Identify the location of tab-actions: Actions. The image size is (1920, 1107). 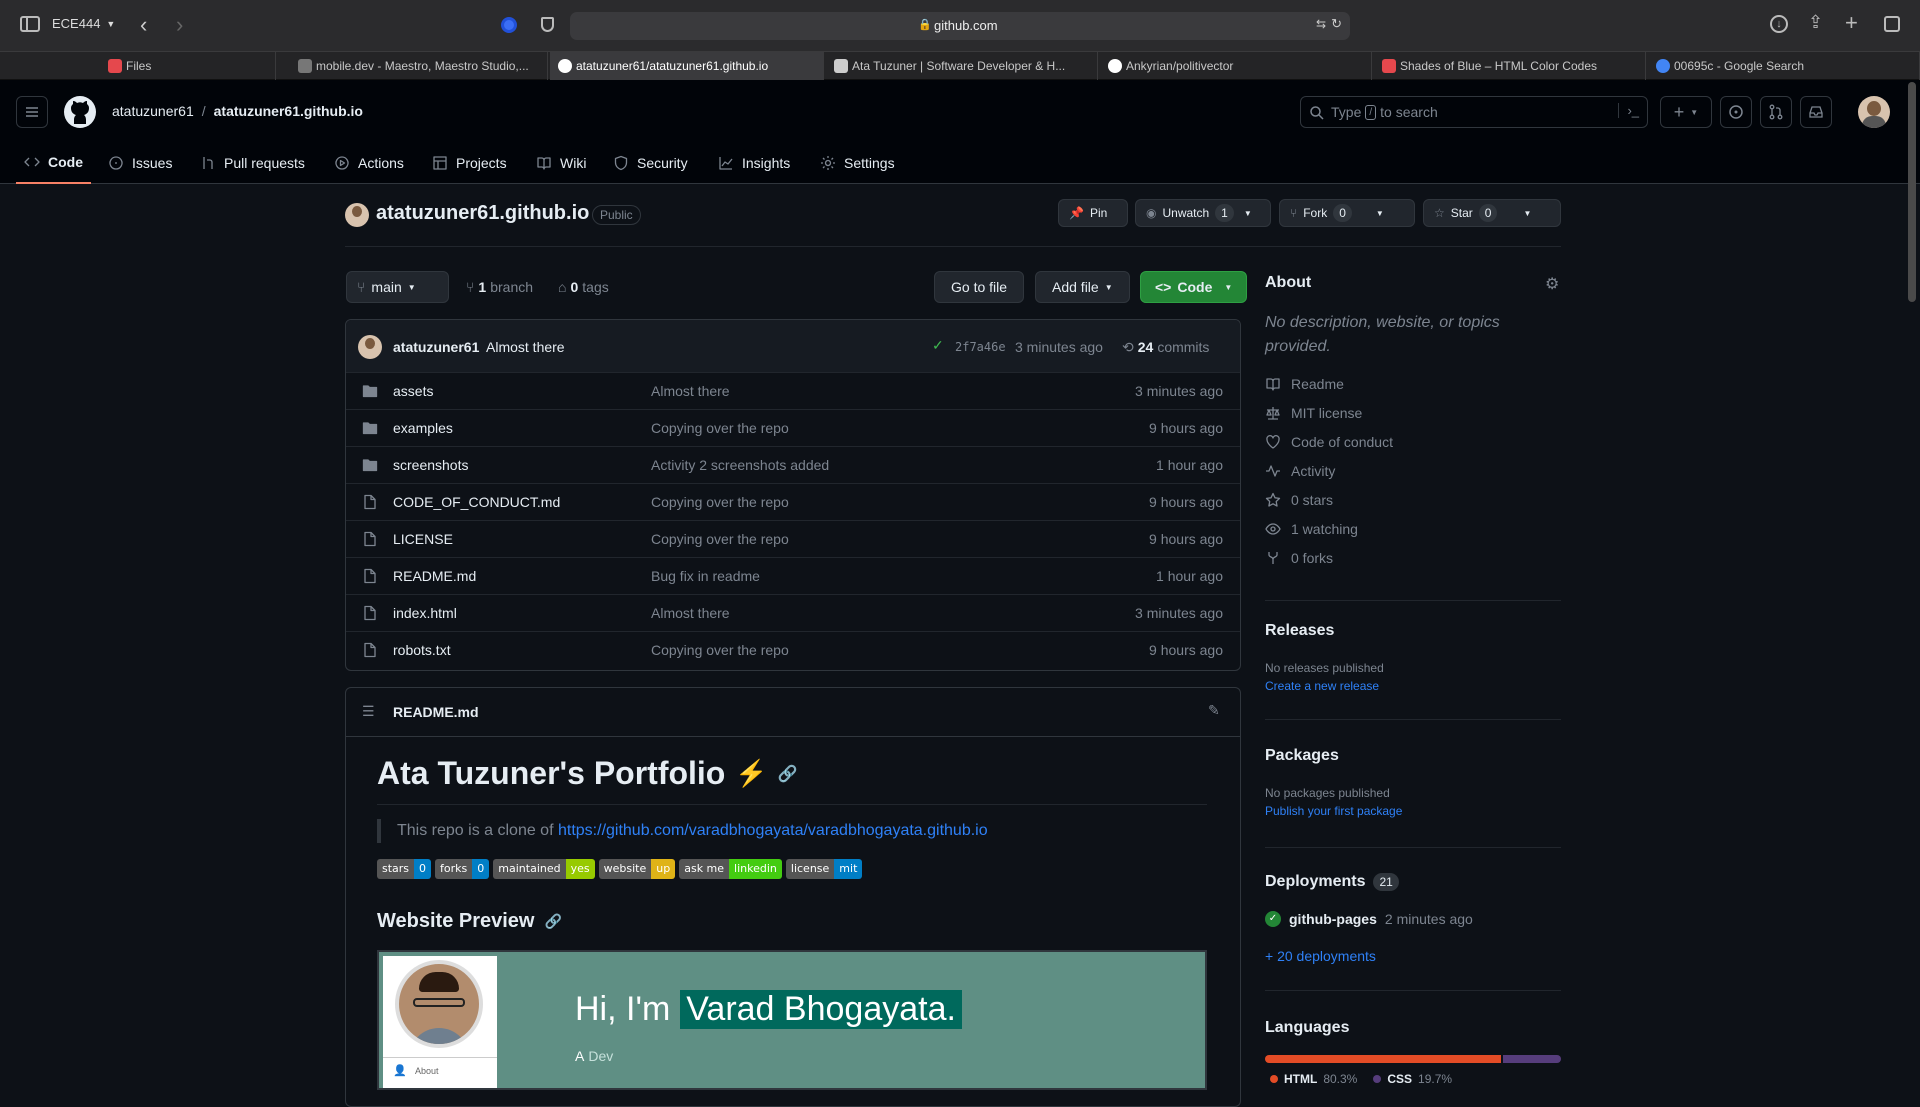
(369, 163).